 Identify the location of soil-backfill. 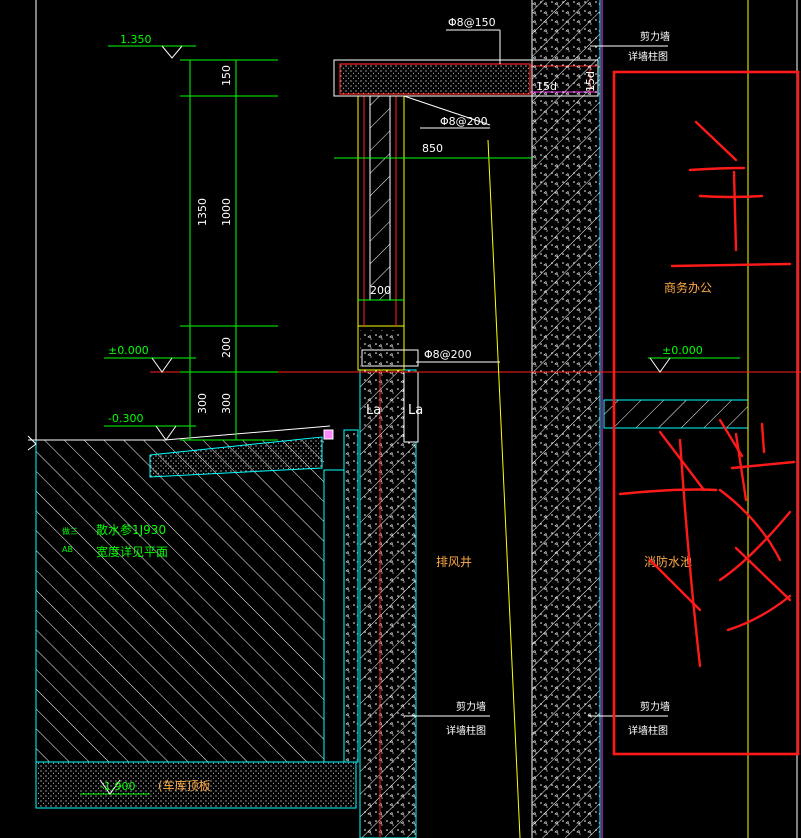
(175, 598).